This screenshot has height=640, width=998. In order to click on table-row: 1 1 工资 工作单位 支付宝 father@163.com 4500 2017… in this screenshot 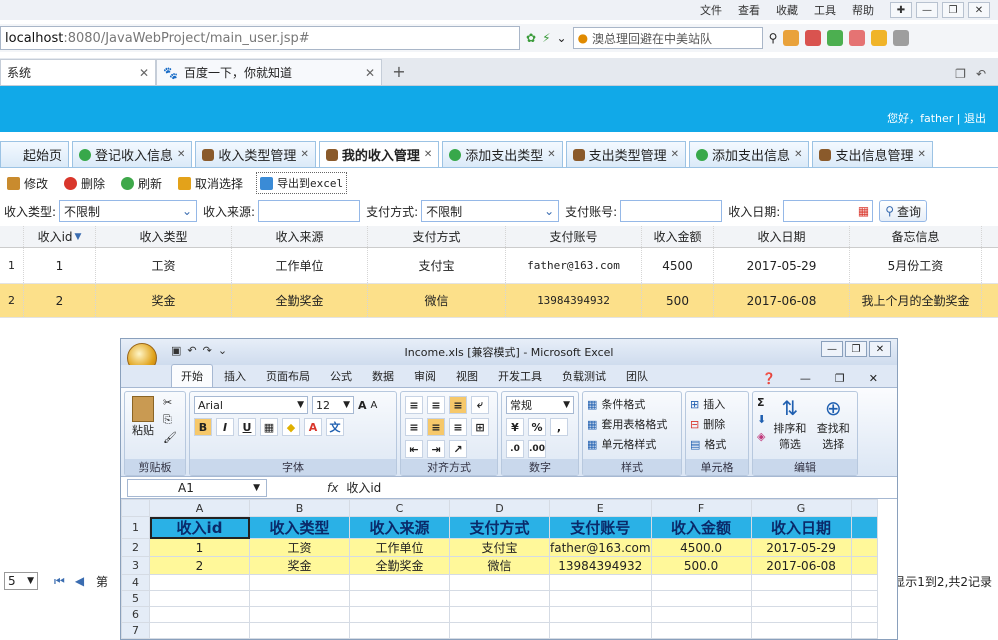, I will do `click(499, 266)`.